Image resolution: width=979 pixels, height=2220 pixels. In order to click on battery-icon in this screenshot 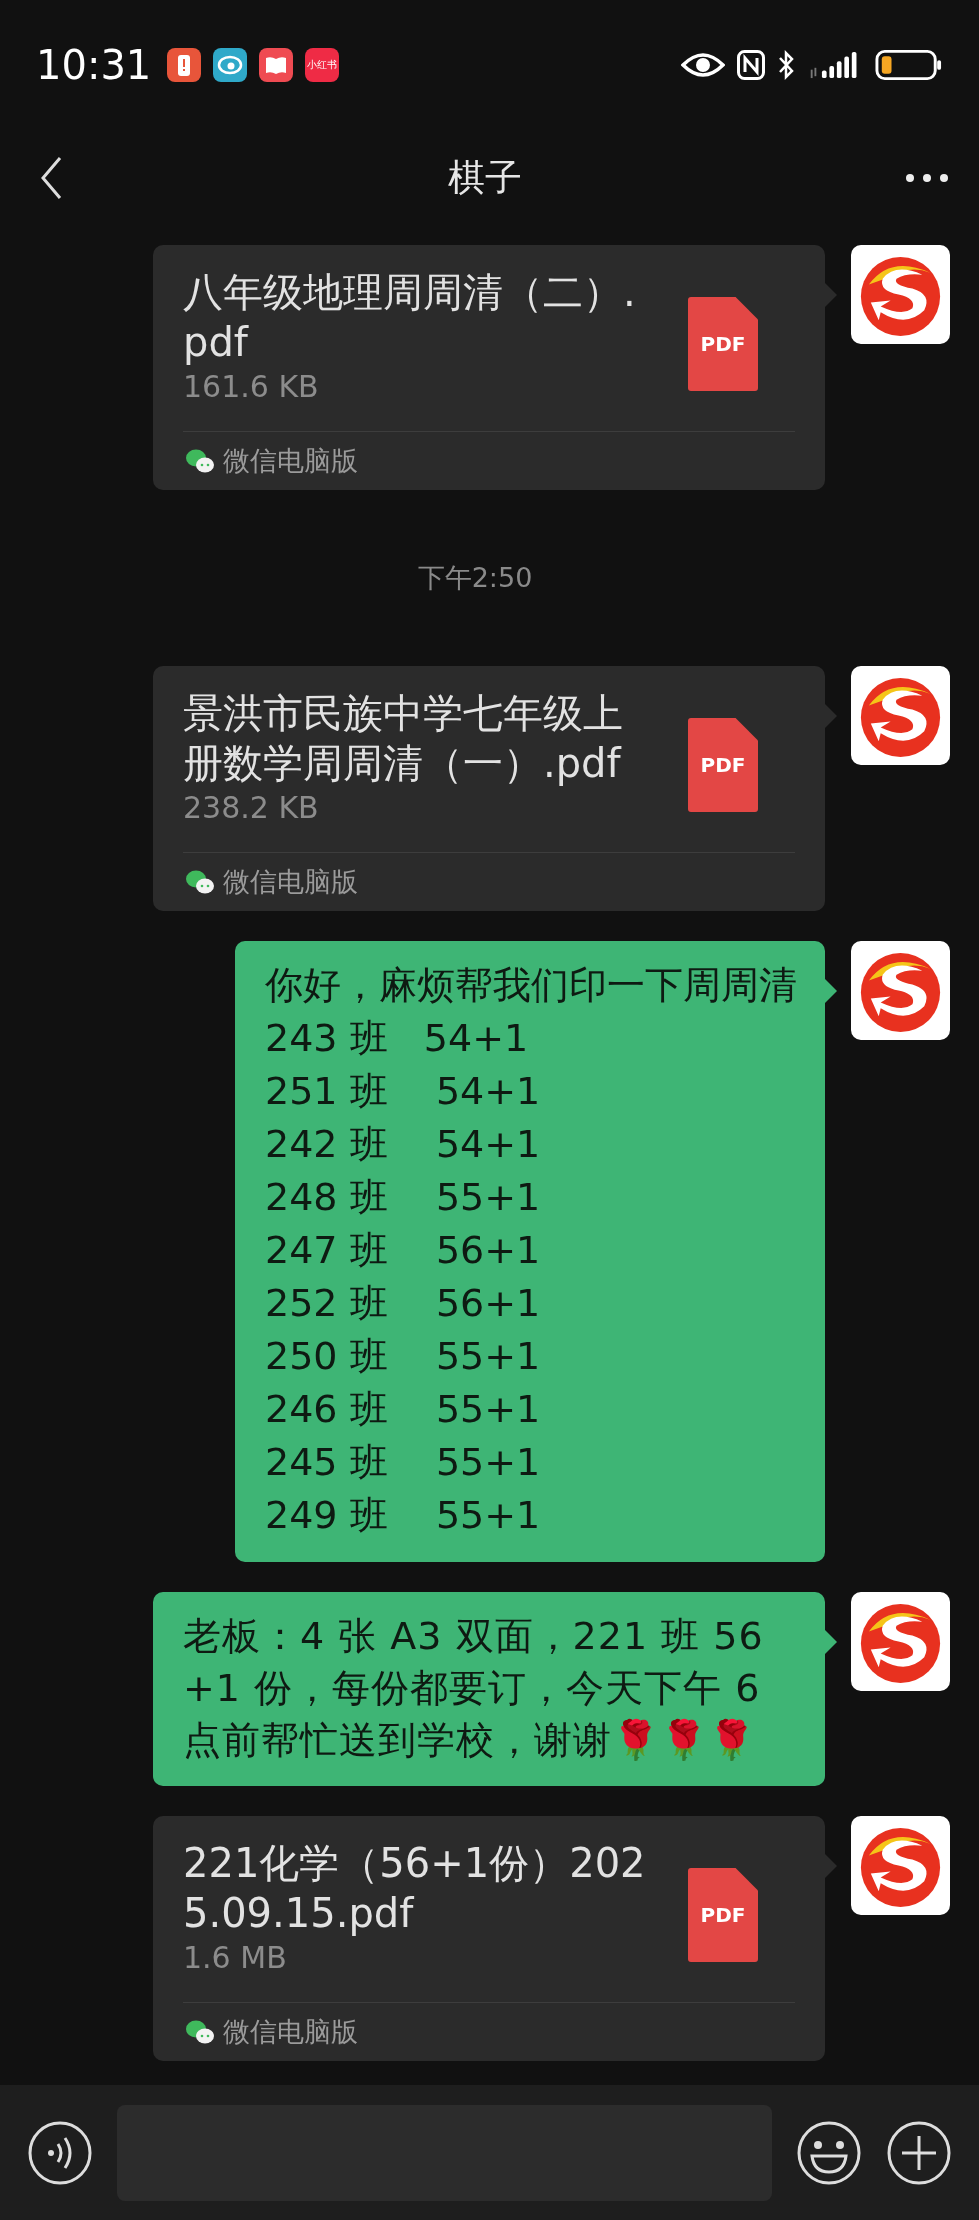, I will do `click(909, 65)`.